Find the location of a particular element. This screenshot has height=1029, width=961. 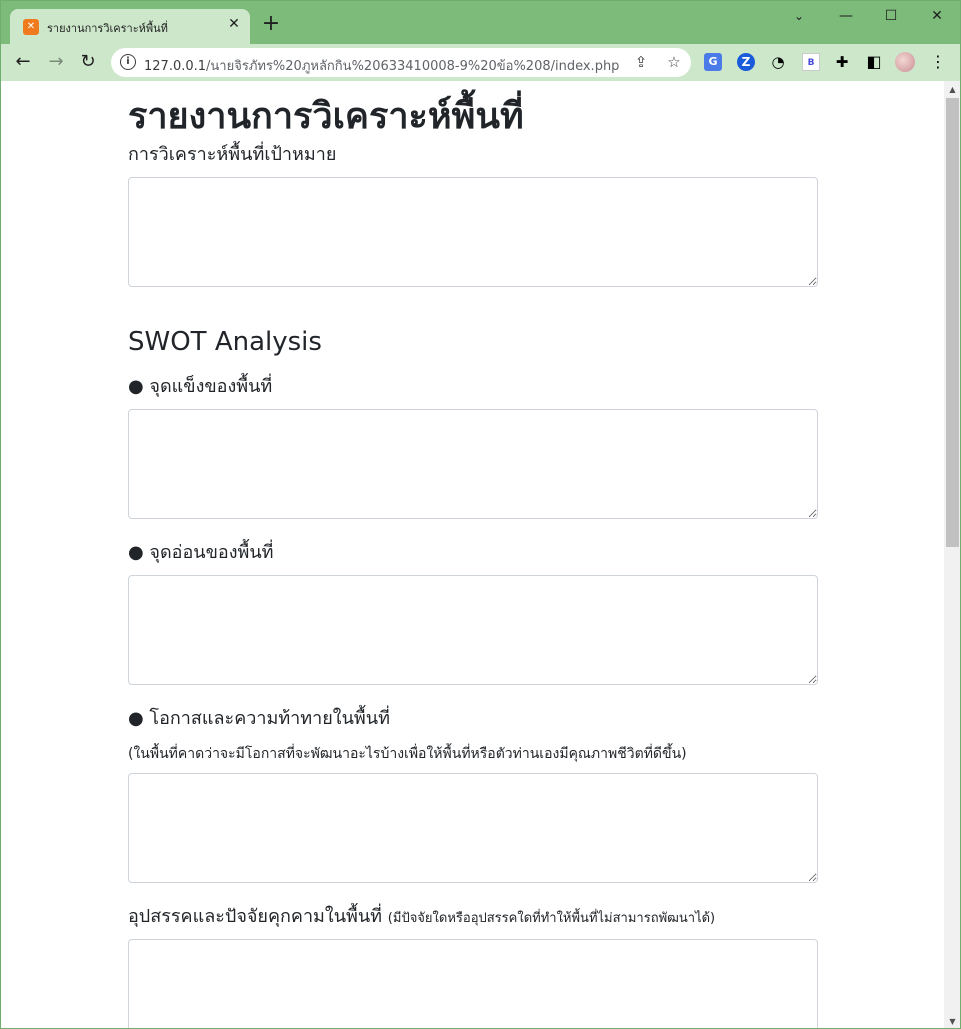

weaknesses-label: ● จุดอ่อนของพื้นที่ is located at coordinates (201, 552).